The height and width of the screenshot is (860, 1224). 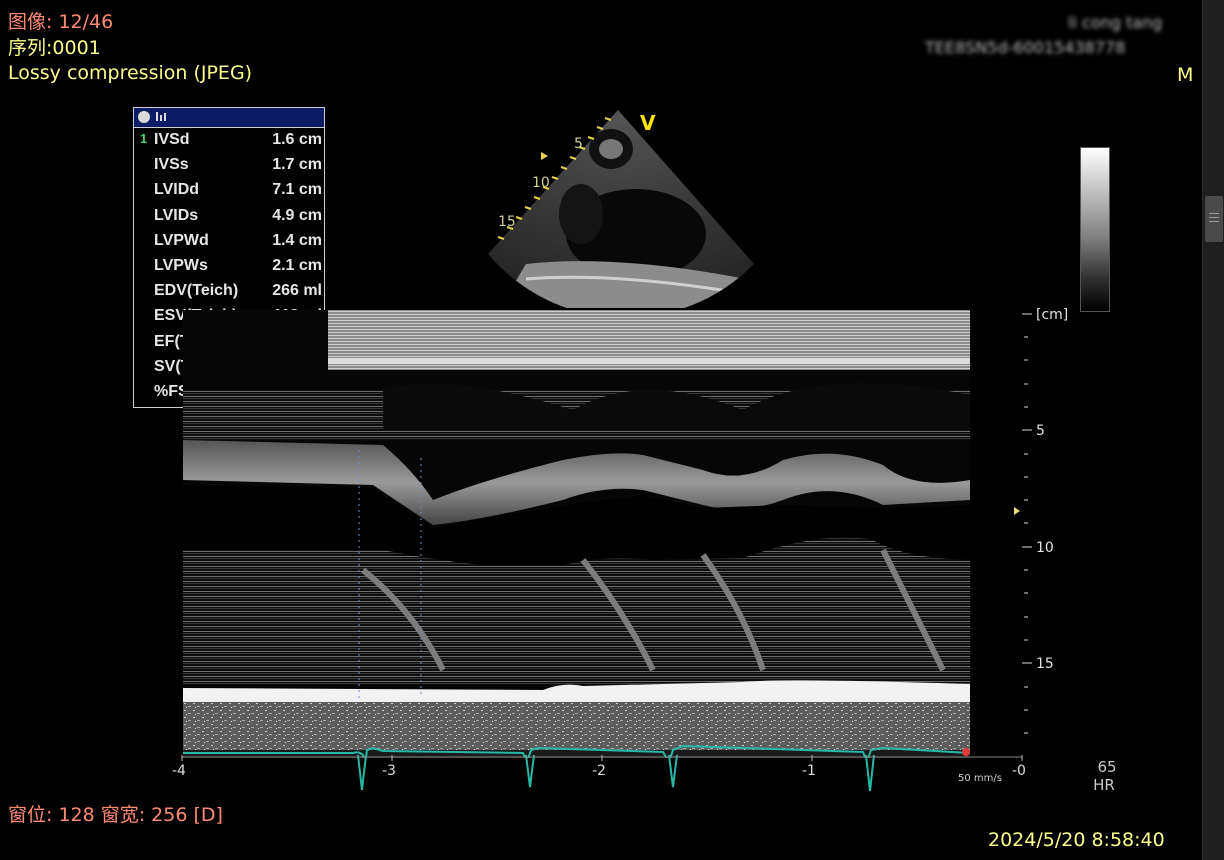 I want to click on patient-id: TEE8SN5d-60015438778, so click(x=1025, y=47).